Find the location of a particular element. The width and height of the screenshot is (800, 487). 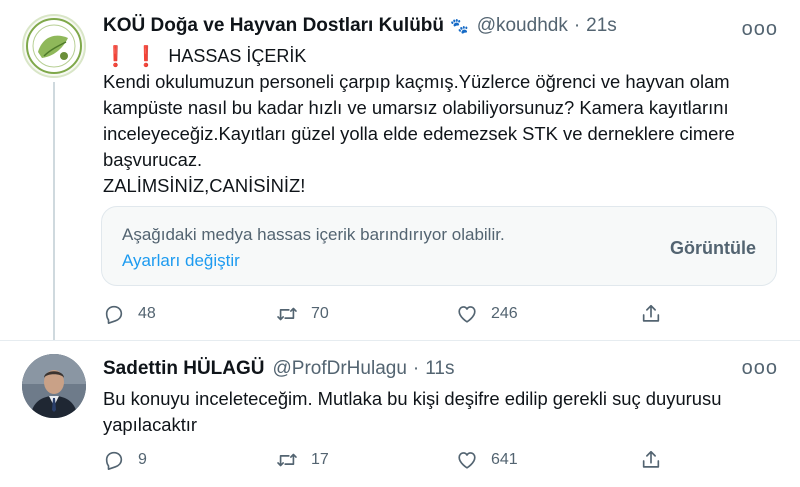

thread-line is located at coordinates (54, 211).